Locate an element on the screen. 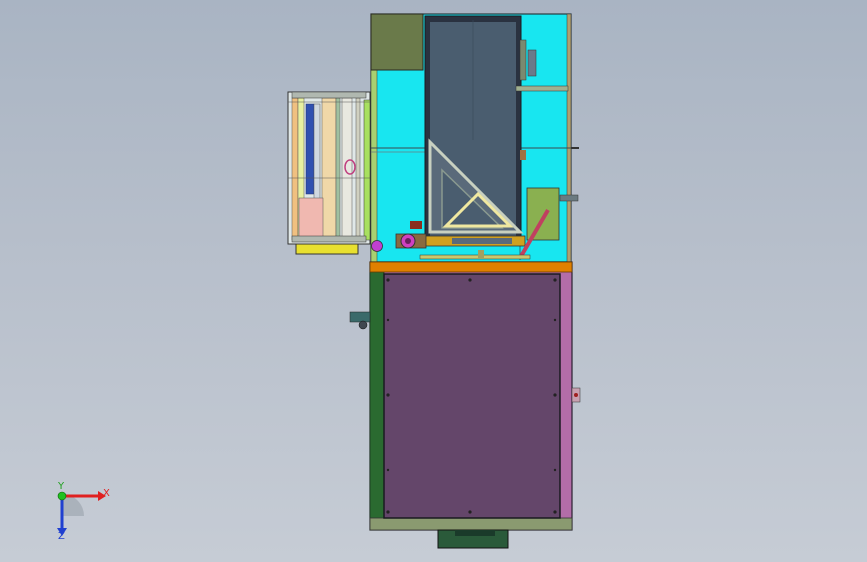  base-frame is located at coordinates (471, 396).